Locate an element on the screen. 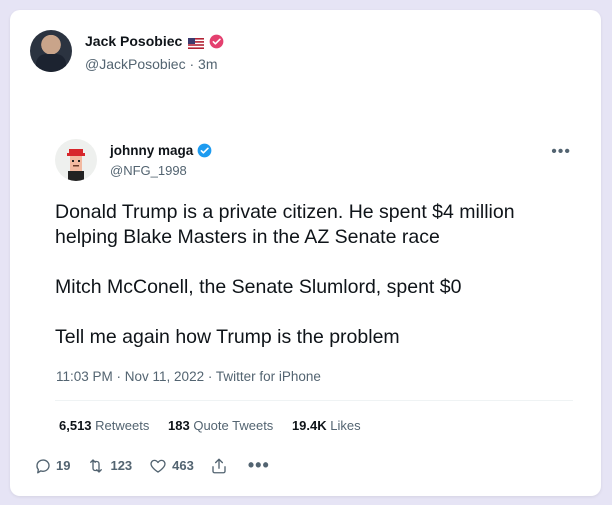  verified-badge-icon is located at coordinates (216, 41).